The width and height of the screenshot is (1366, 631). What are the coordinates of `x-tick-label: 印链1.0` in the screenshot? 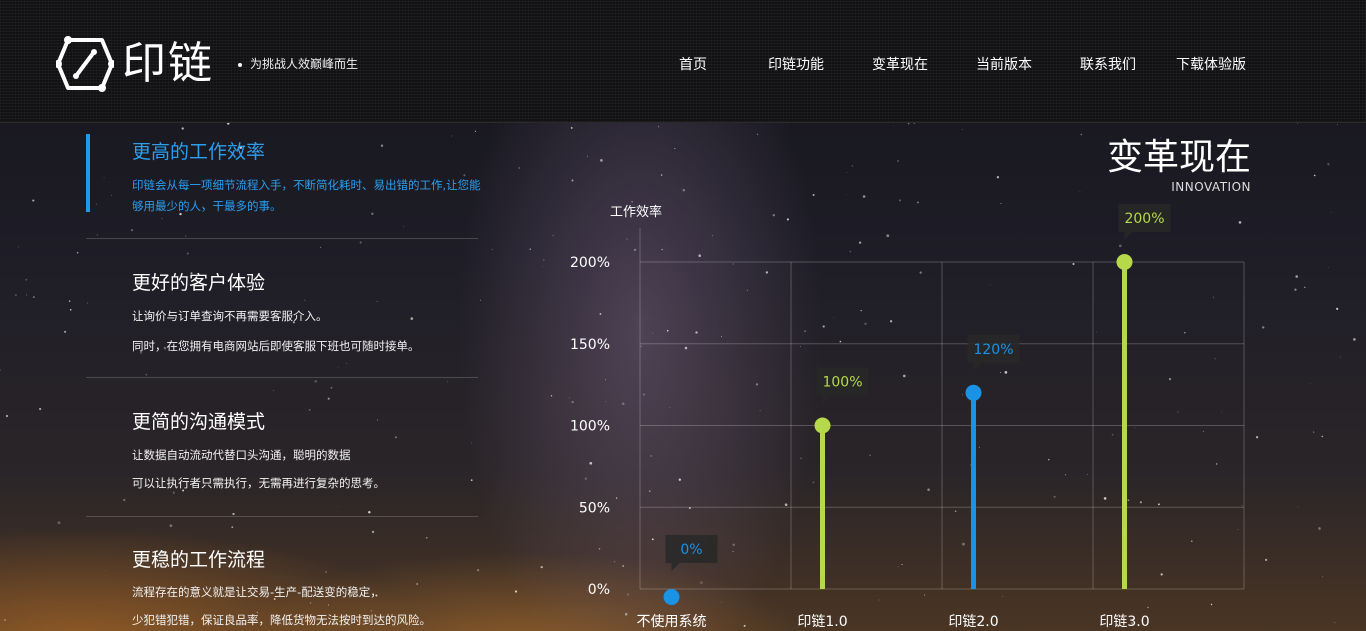 It's located at (822, 622).